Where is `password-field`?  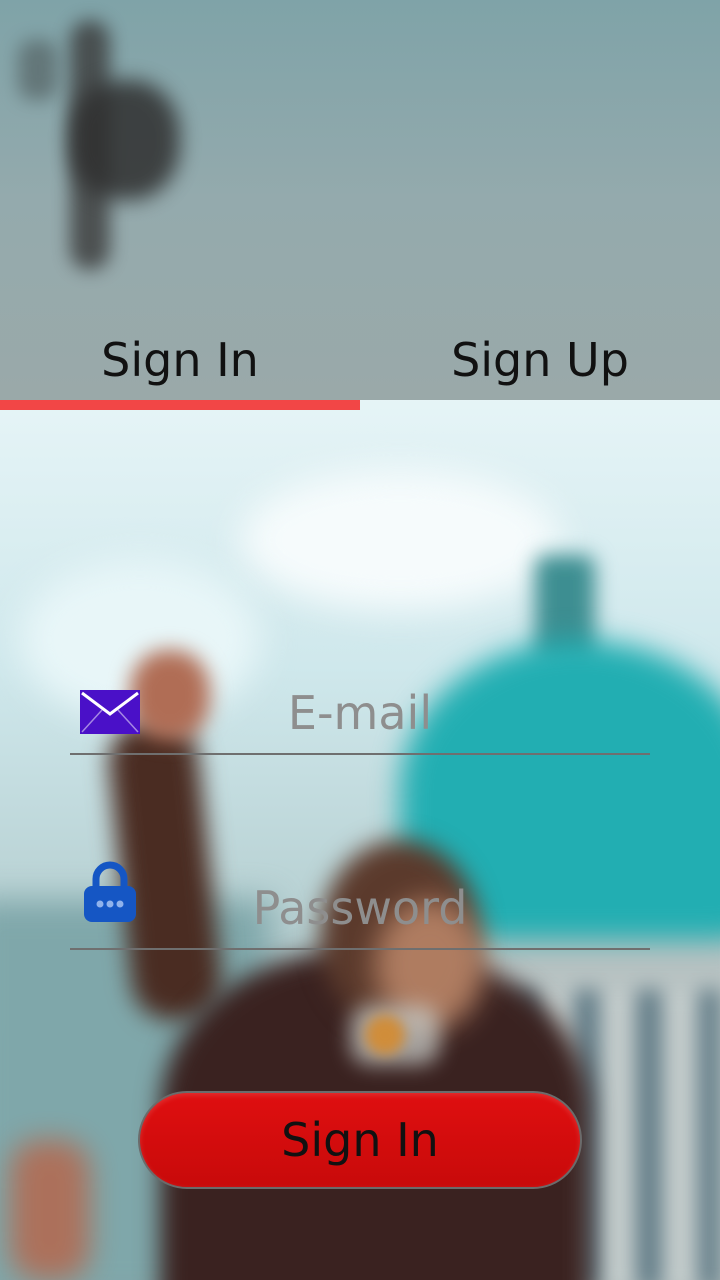
password-field is located at coordinates (360, 905).